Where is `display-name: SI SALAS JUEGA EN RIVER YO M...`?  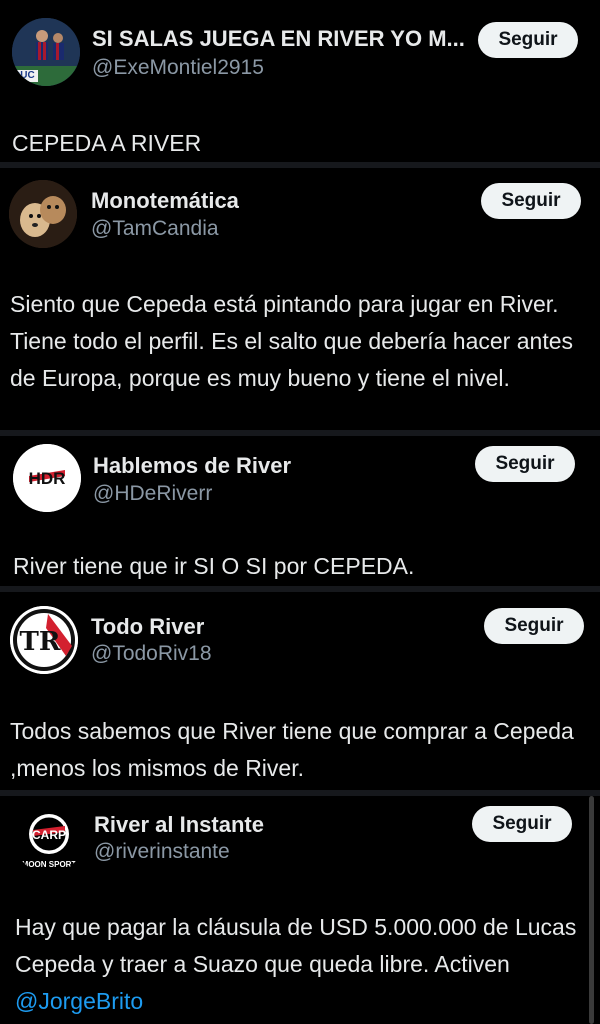
display-name: SI SALAS JUEGA EN RIVER YO M... is located at coordinates (282, 39).